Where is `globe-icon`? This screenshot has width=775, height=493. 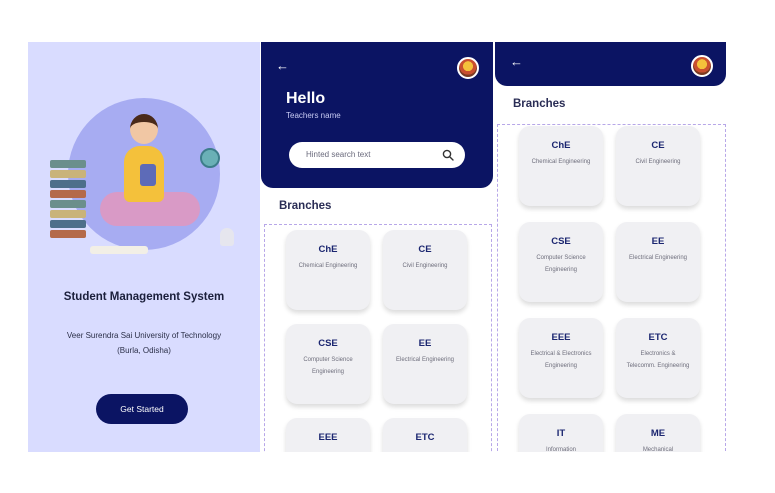 globe-icon is located at coordinates (210, 158).